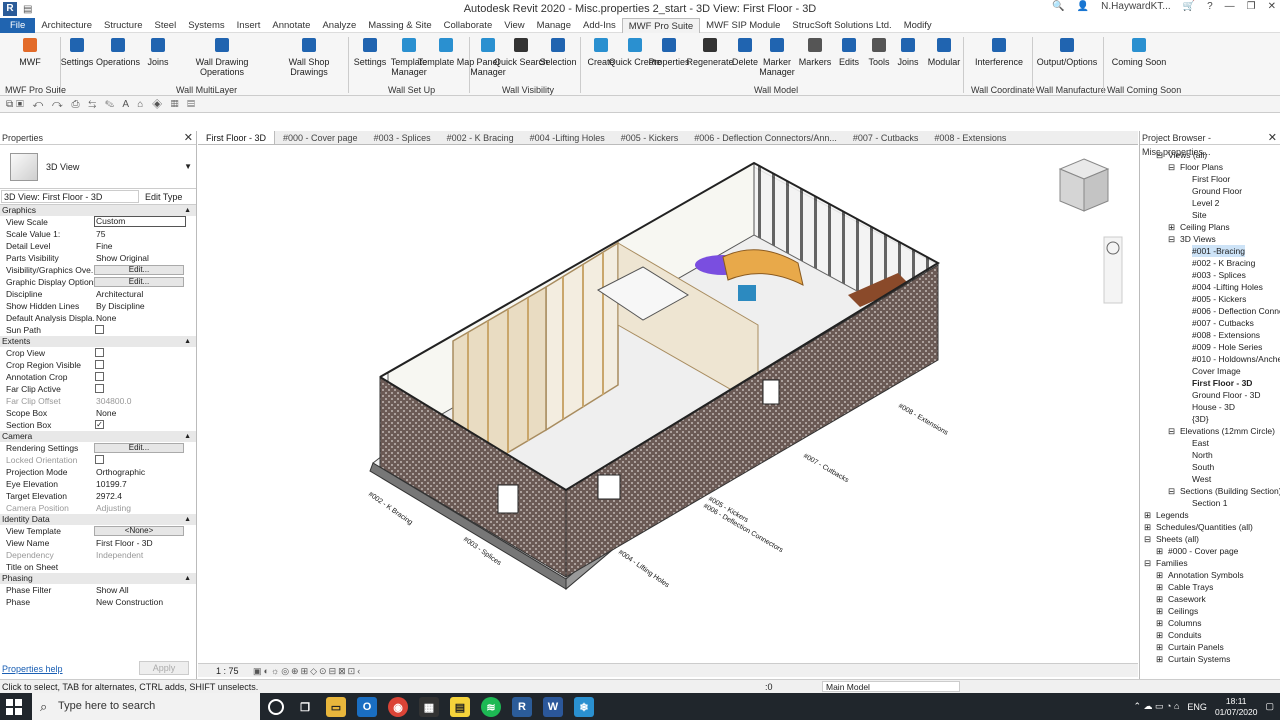 The image size is (1280, 720). What do you see at coordinates (1227, 347) in the screenshot?
I see `browser-item: #009 - Hole Series` at bounding box center [1227, 347].